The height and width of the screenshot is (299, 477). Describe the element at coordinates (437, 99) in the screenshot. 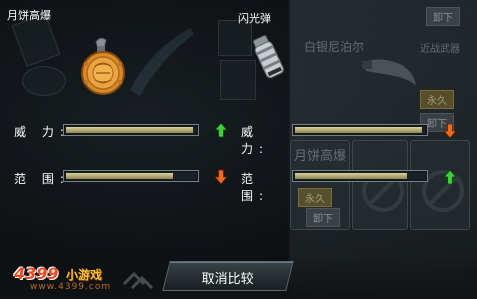

I see `bg-forever-badge: 永久` at that location.